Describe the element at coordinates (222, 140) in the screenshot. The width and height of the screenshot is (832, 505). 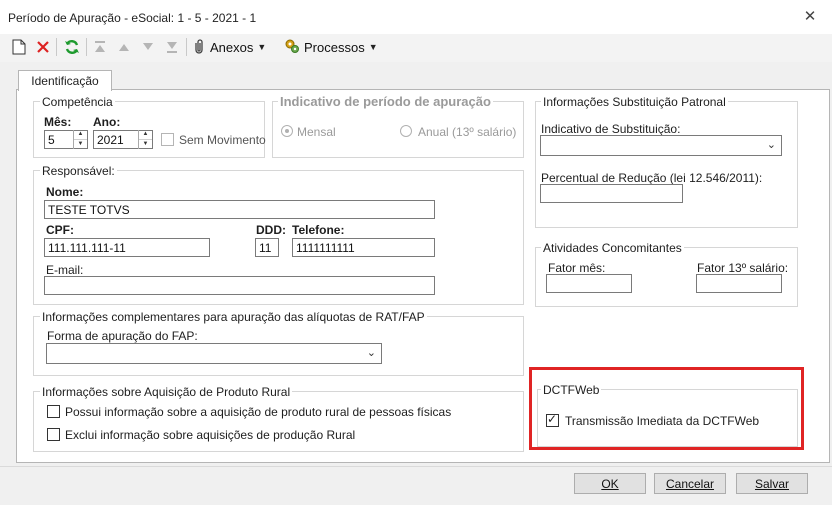
I see `sem-movimento-label: Sem Movimento` at that location.